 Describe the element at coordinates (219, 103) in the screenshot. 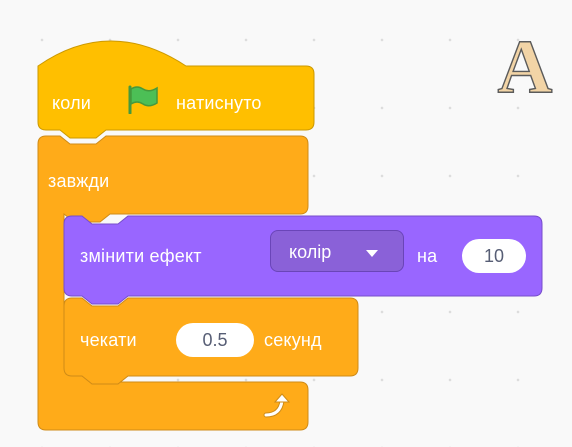

I see `hat-suffix-label: натиснуто` at that location.